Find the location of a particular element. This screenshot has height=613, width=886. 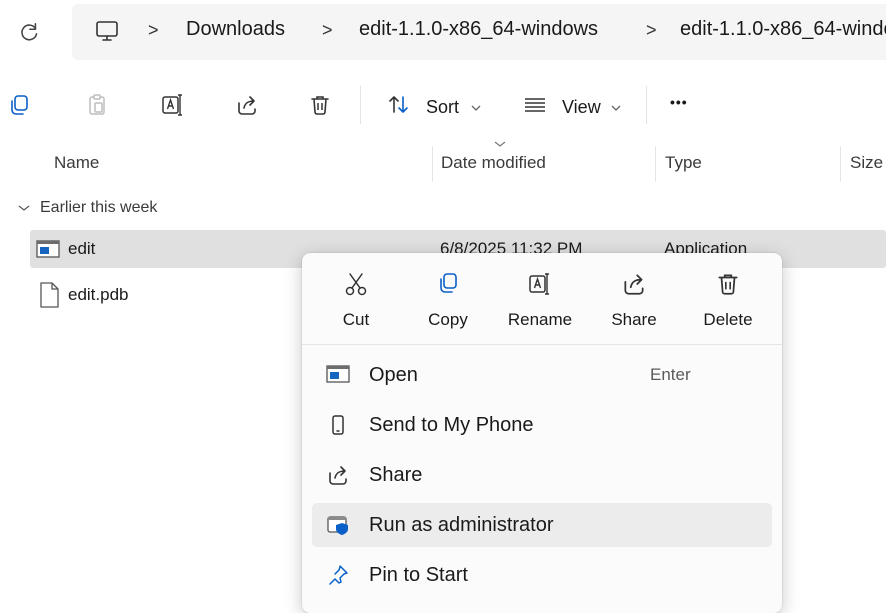

phone-icon is located at coordinates (338, 425).